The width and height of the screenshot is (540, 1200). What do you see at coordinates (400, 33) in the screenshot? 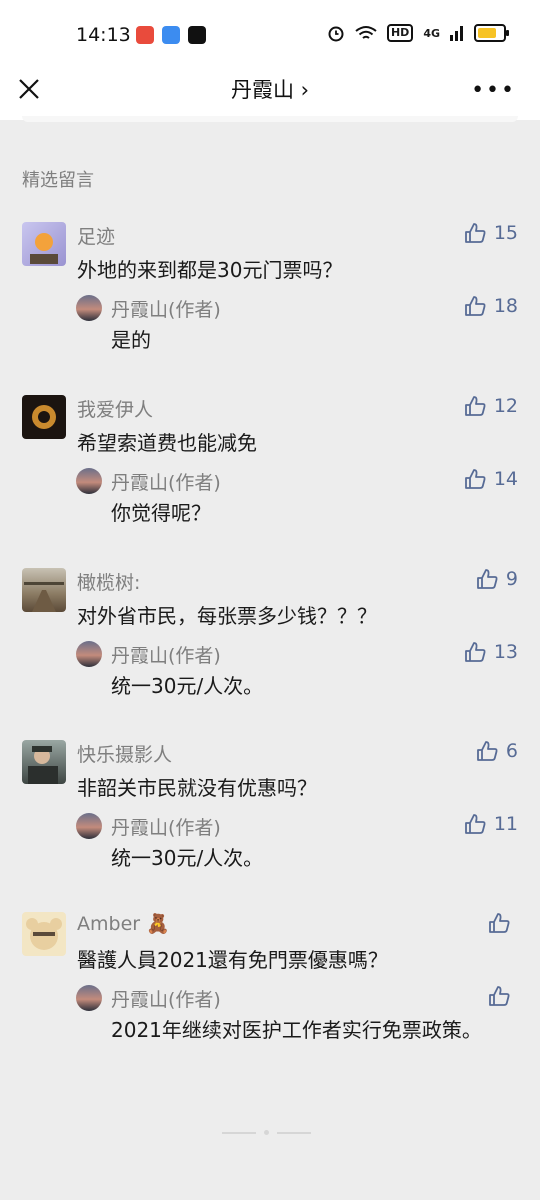
I see `hd-icon: HD` at bounding box center [400, 33].